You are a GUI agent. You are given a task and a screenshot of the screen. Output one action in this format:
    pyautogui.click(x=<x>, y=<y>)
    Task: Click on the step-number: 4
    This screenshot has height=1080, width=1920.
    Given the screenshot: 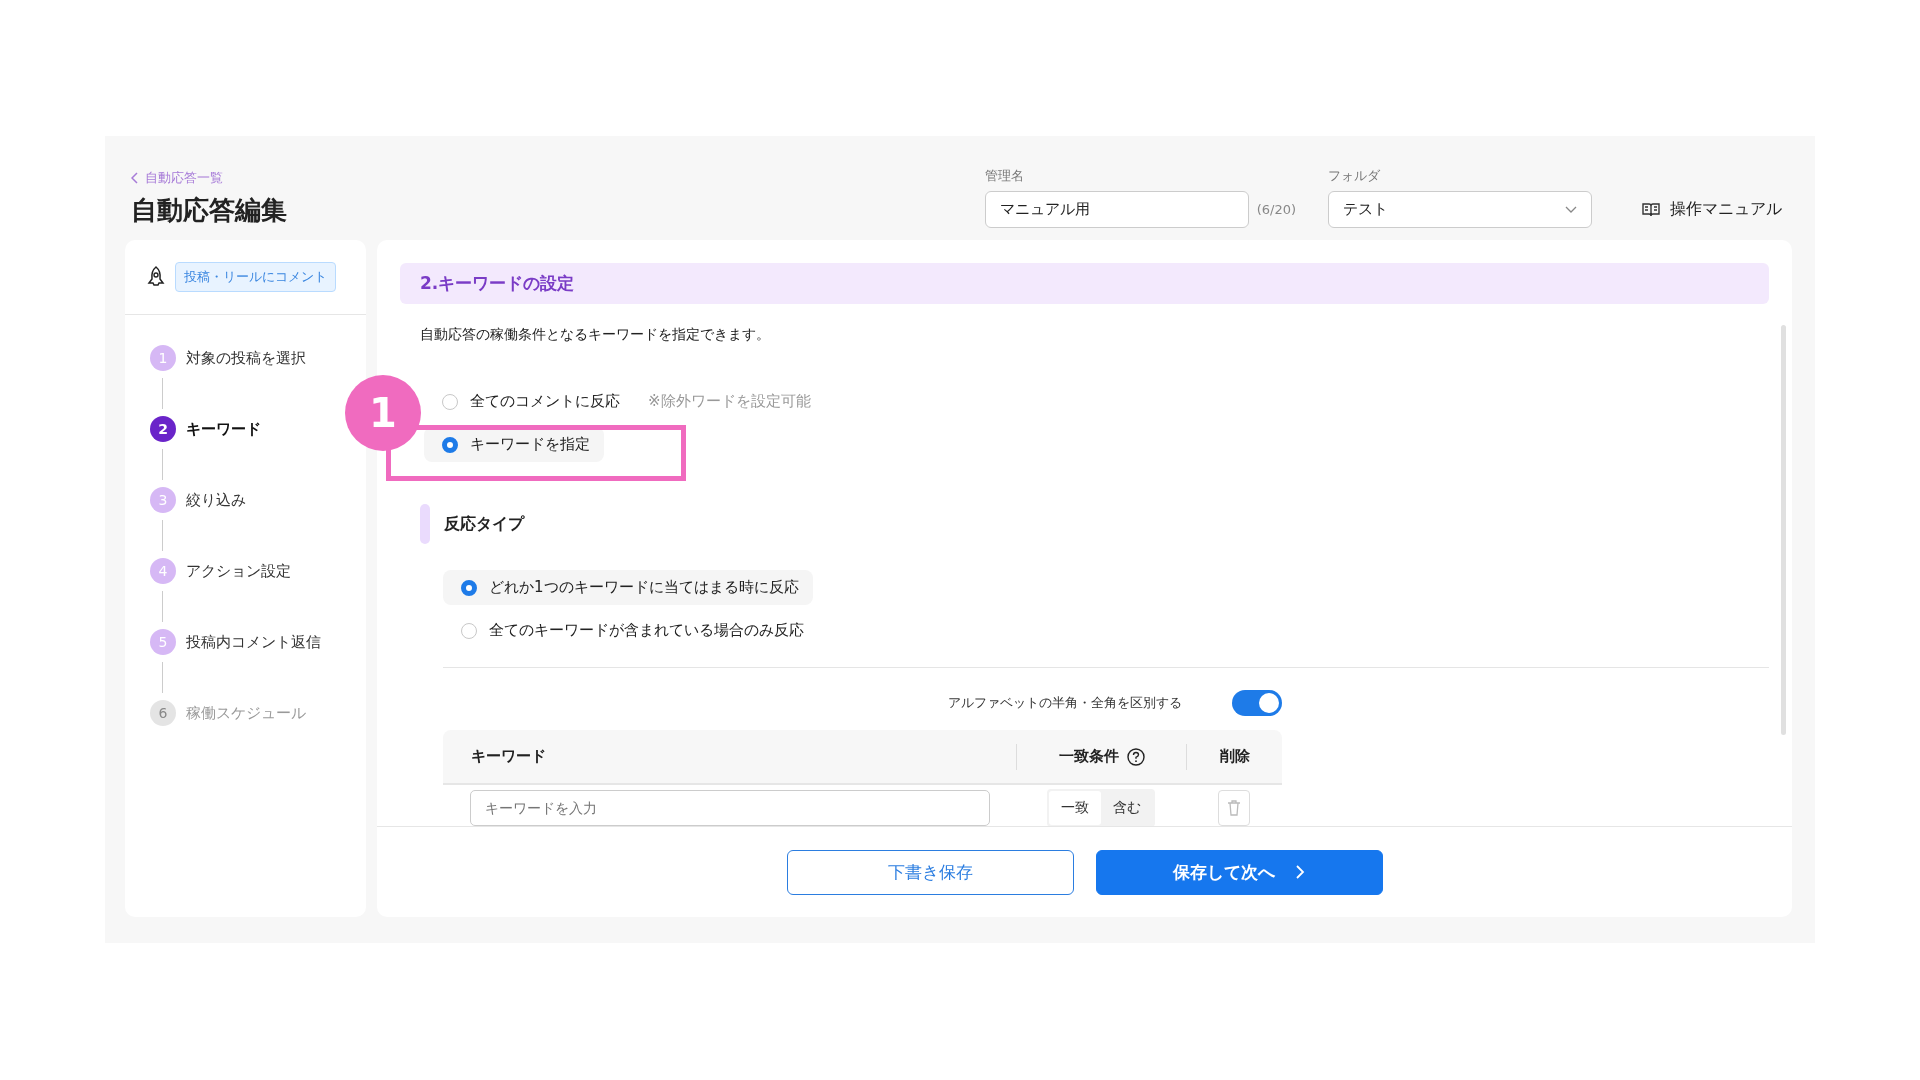 What is the action you would take?
    pyautogui.click(x=163, y=571)
    